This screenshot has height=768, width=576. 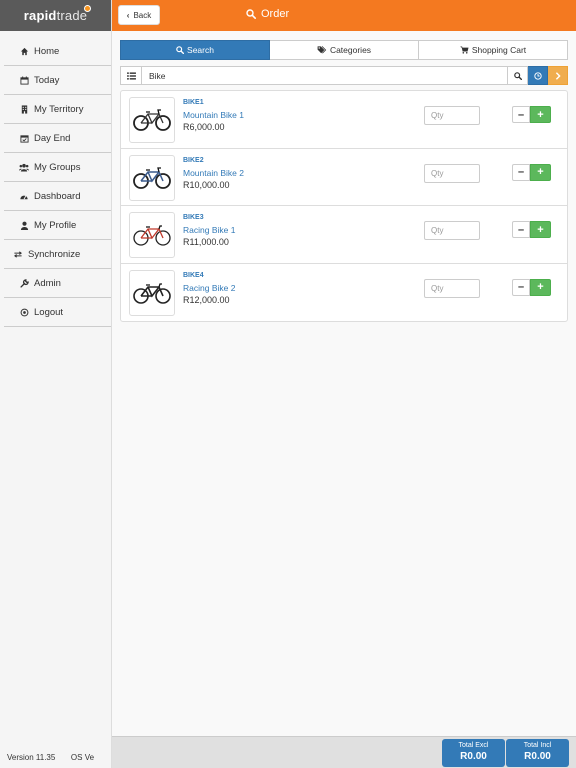 I want to click on search-bar, so click(x=344, y=75).